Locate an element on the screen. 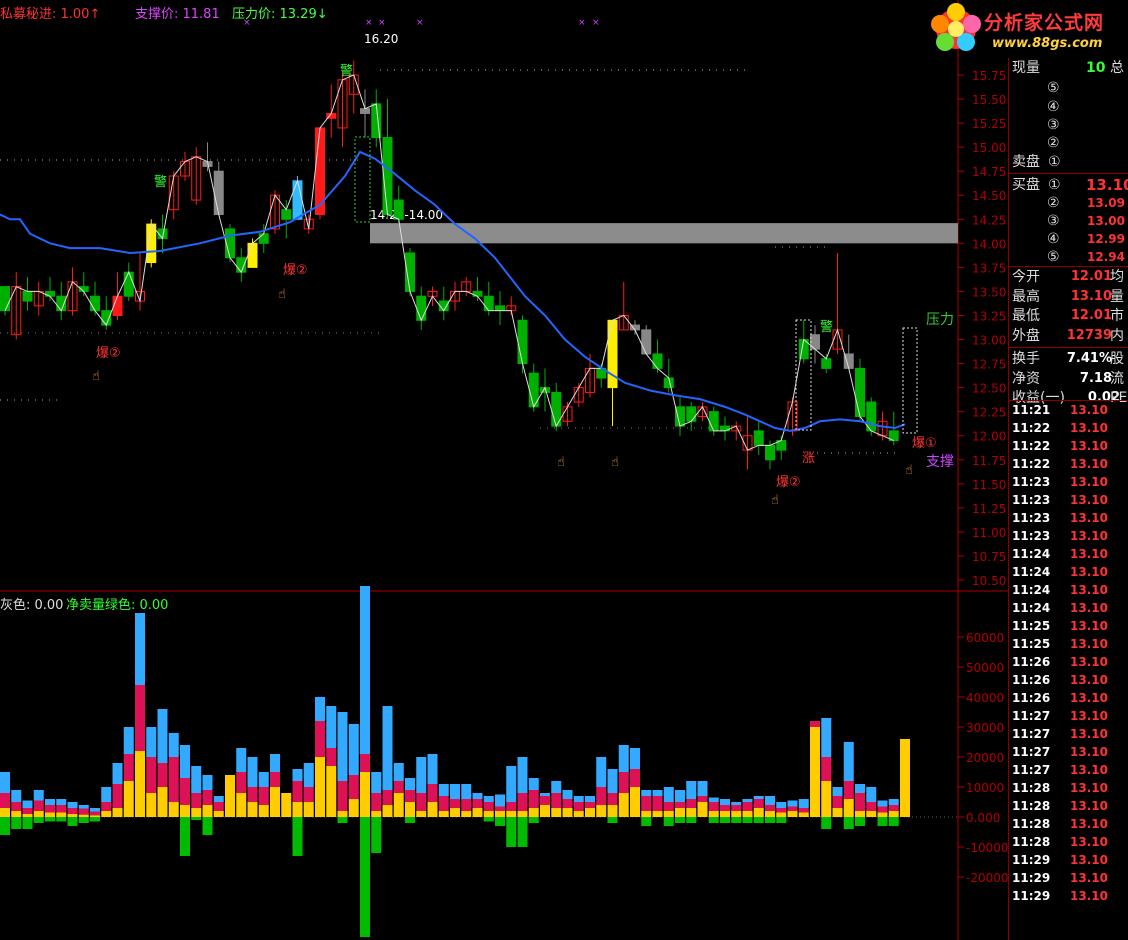  stat-right-label: 内 is located at coordinates (1117, 335).